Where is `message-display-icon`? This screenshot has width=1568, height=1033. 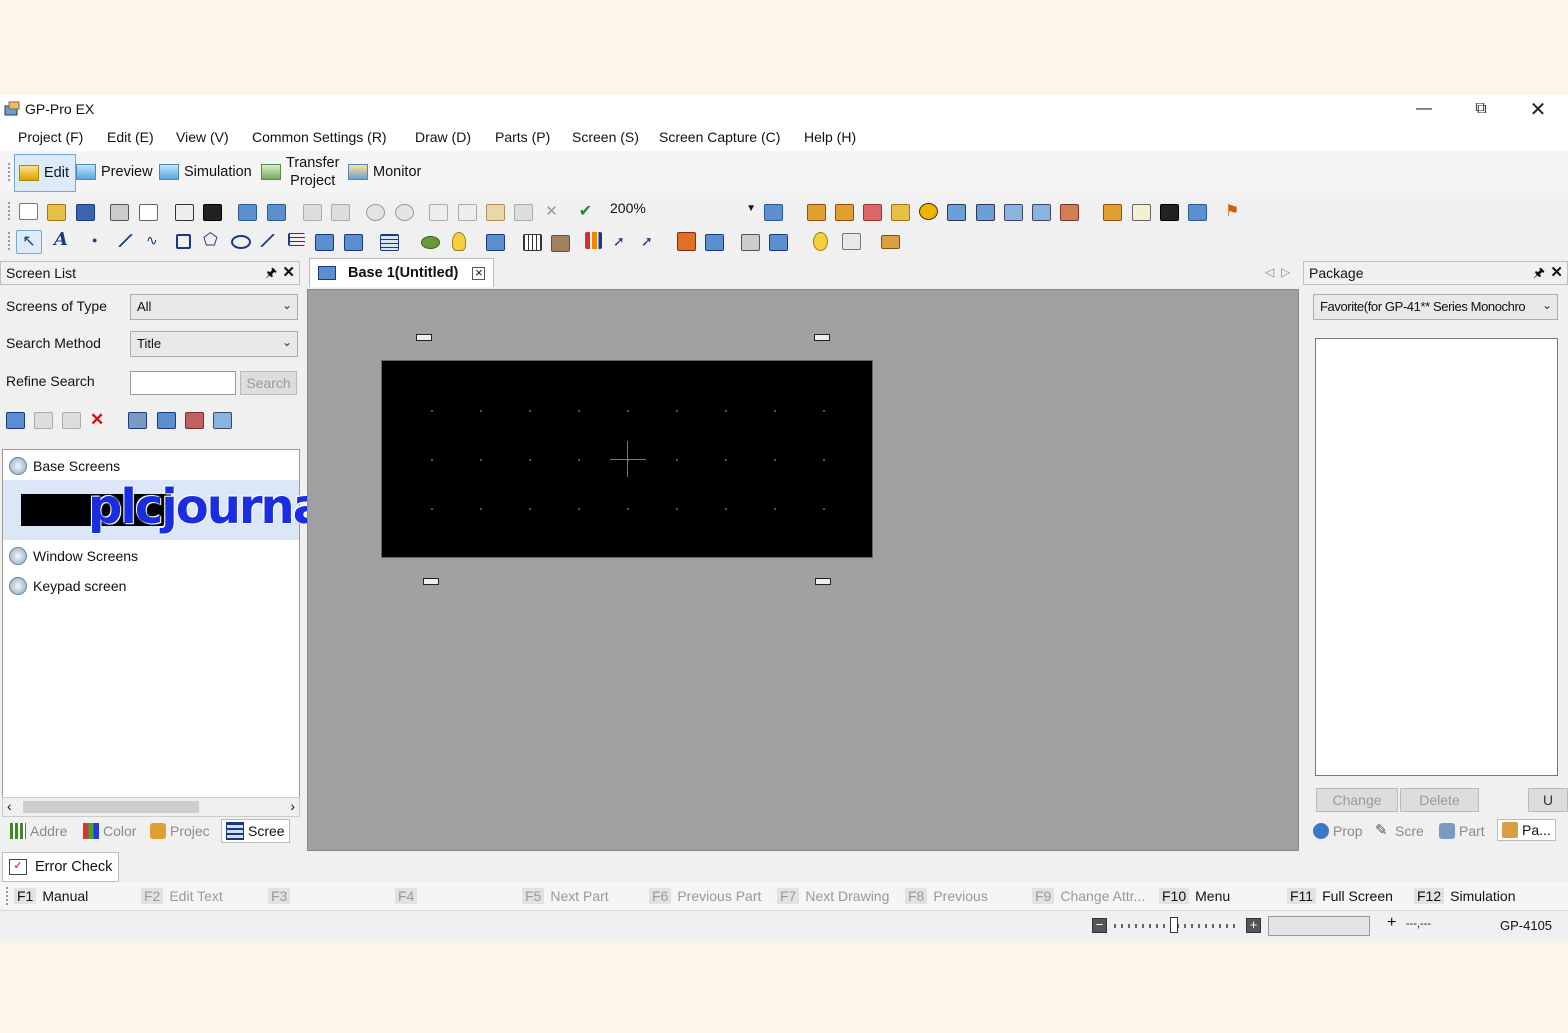 message-display-icon is located at coordinates (778, 242).